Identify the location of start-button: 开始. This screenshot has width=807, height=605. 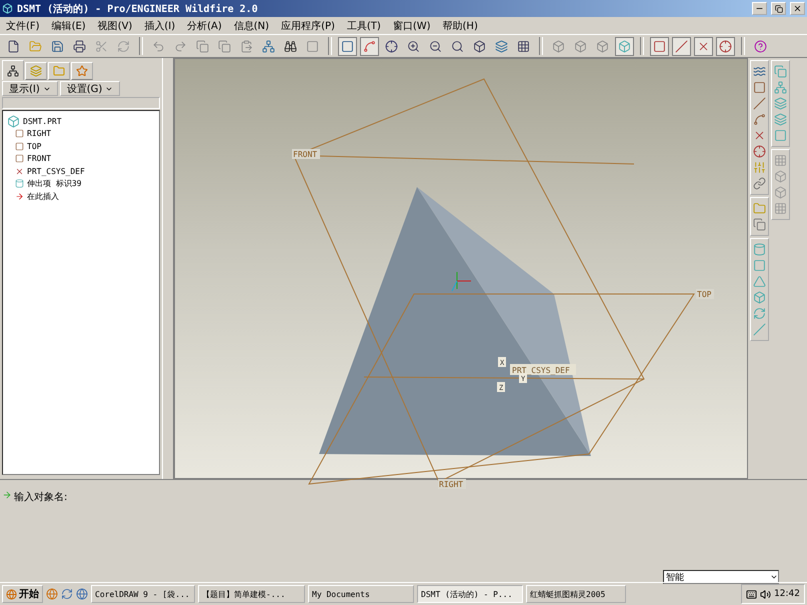
(22, 594).